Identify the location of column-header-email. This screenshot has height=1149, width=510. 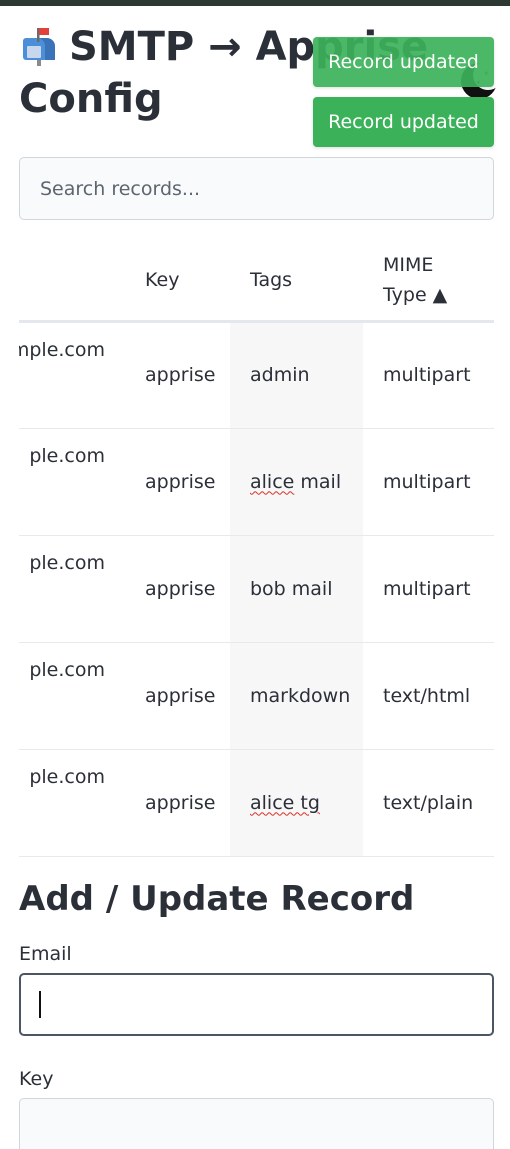
(72, 281).